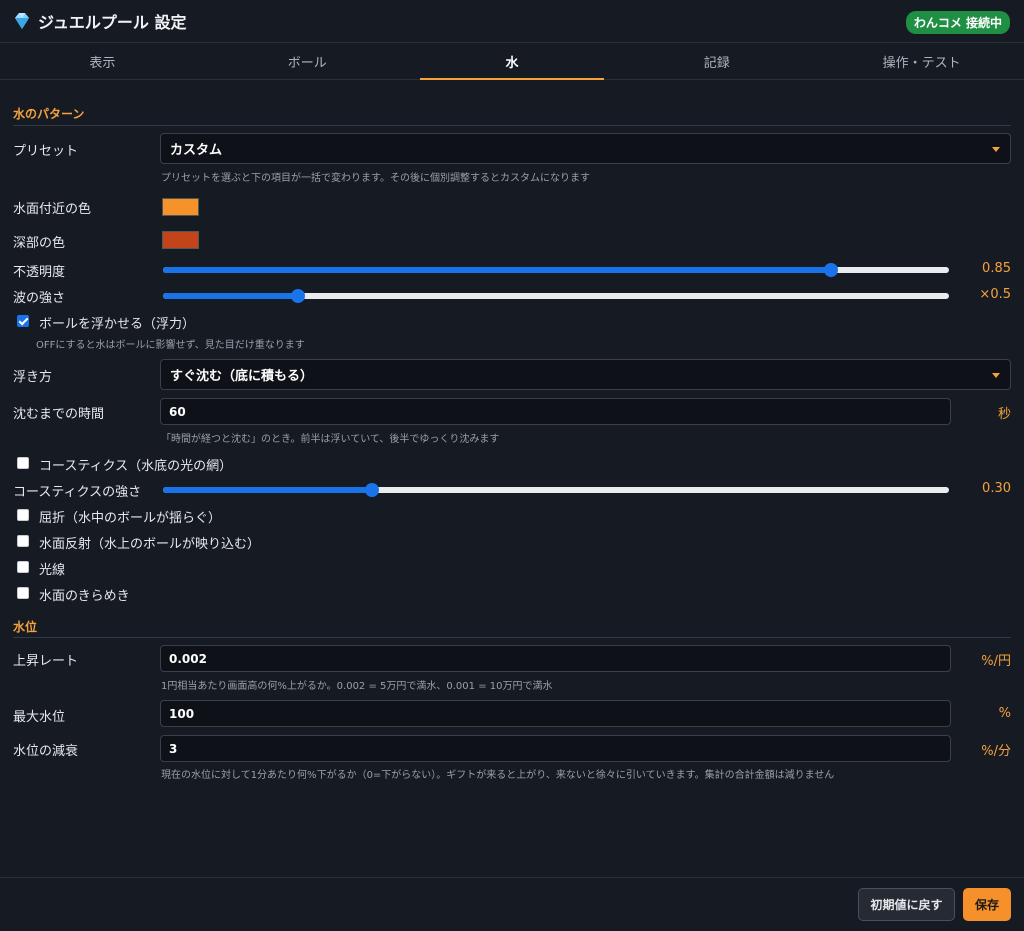 This screenshot has width=1024, height=931. What do you see at coordinates (196, 150) in the screenshot?
I see `preset-value: カスタム` at bounding box center [196, 150].